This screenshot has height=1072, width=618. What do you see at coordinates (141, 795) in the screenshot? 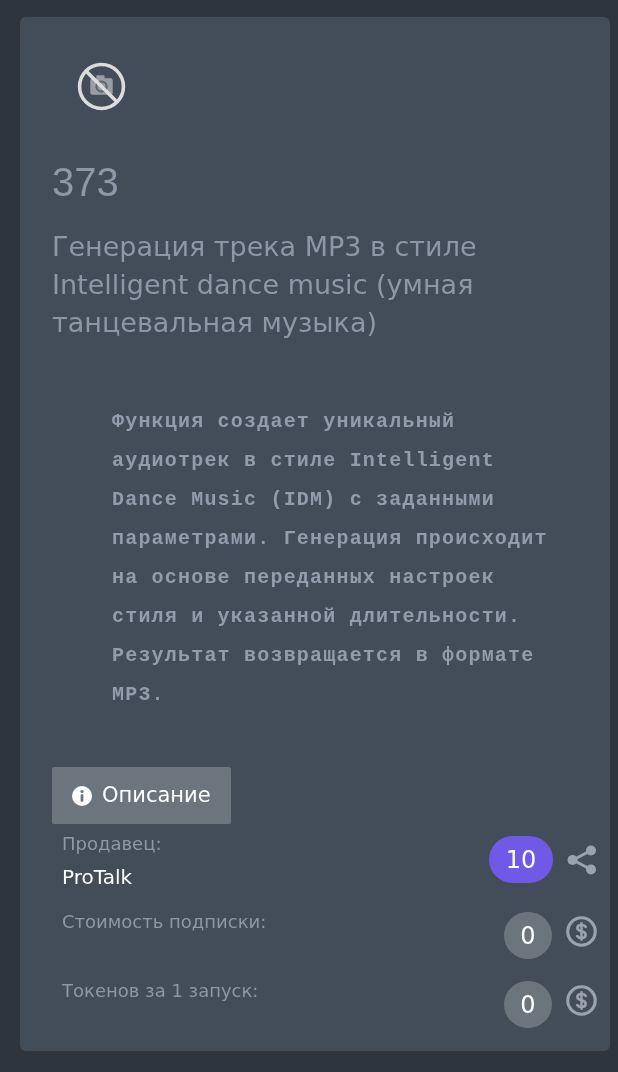
I see `description-button: Описание` at bounding box center [141, 795].